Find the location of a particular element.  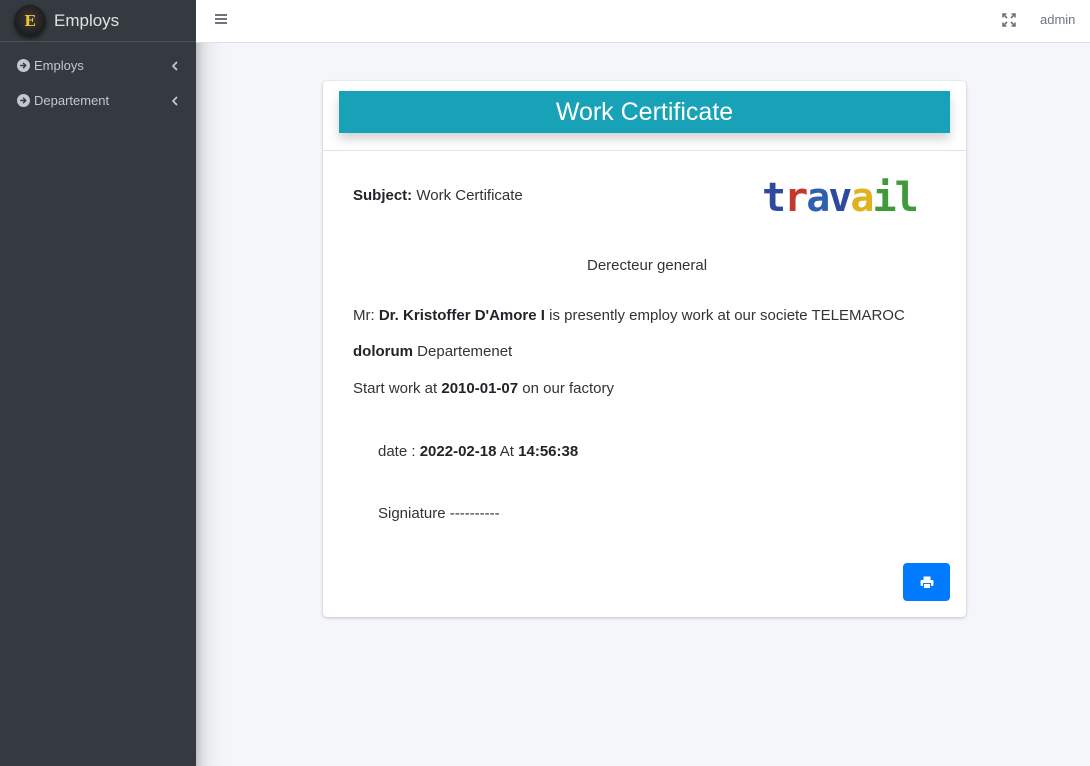

date-line: date : 2022-02-18 At 14:56:38 is located at coordinates (478, 451).